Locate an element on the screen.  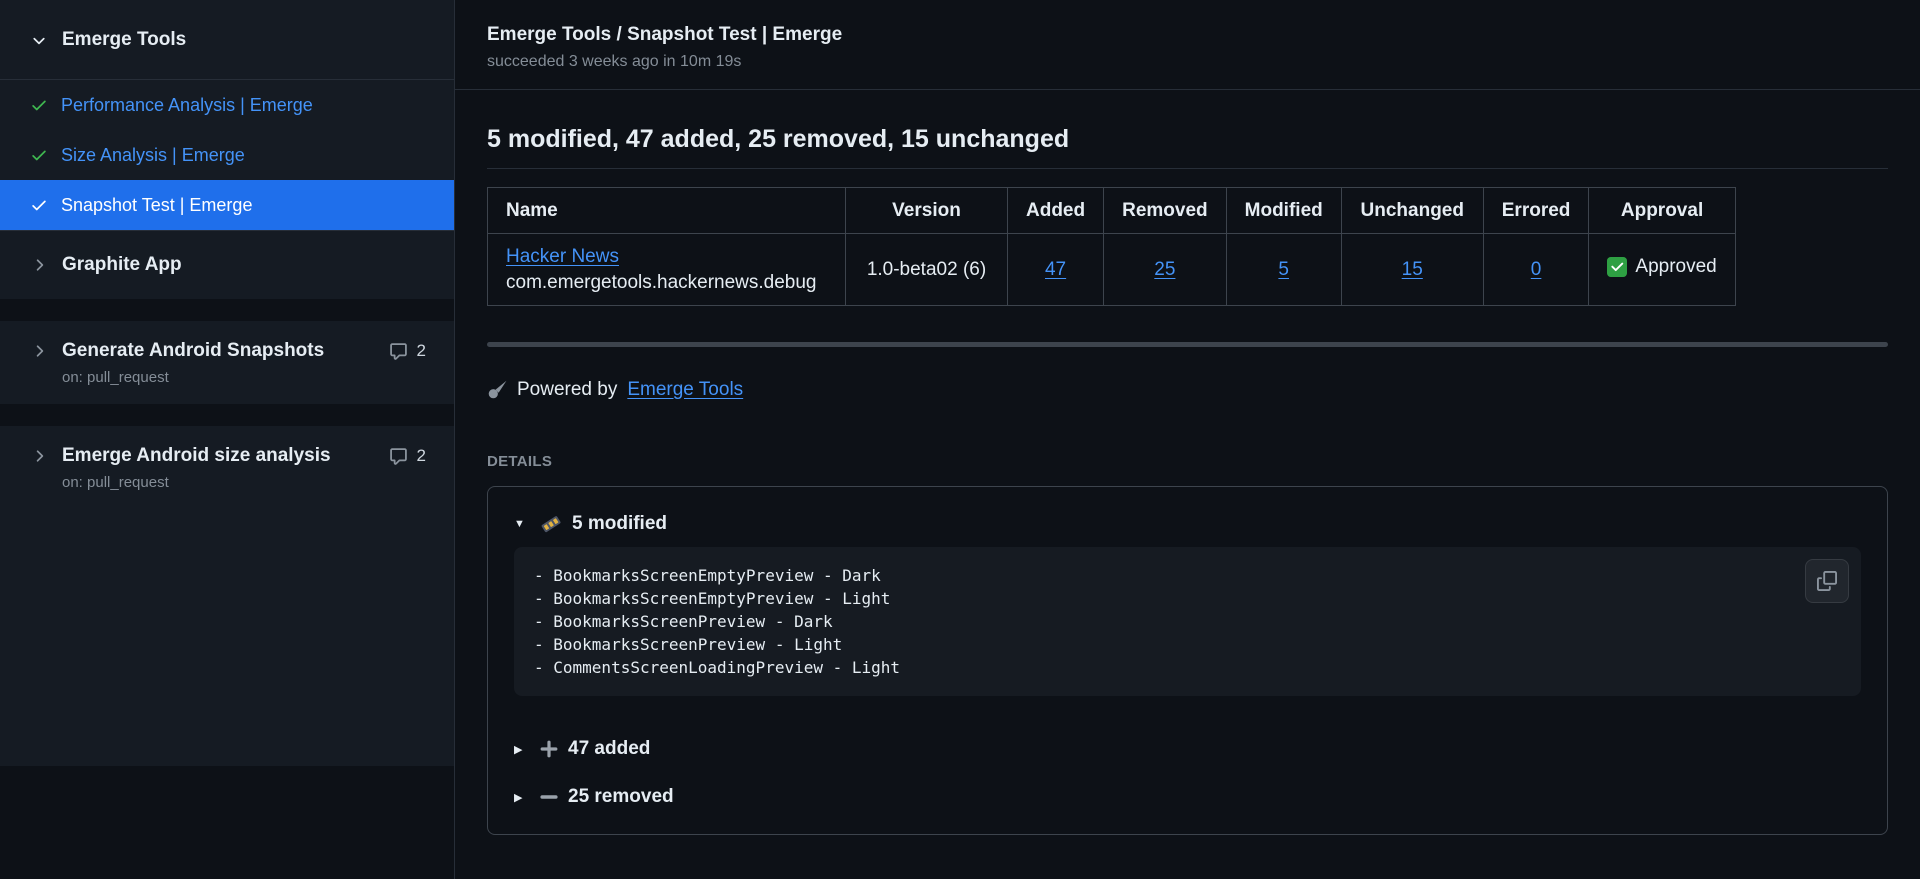
added-count-link: 47 is located at coordinates (1055, 269).